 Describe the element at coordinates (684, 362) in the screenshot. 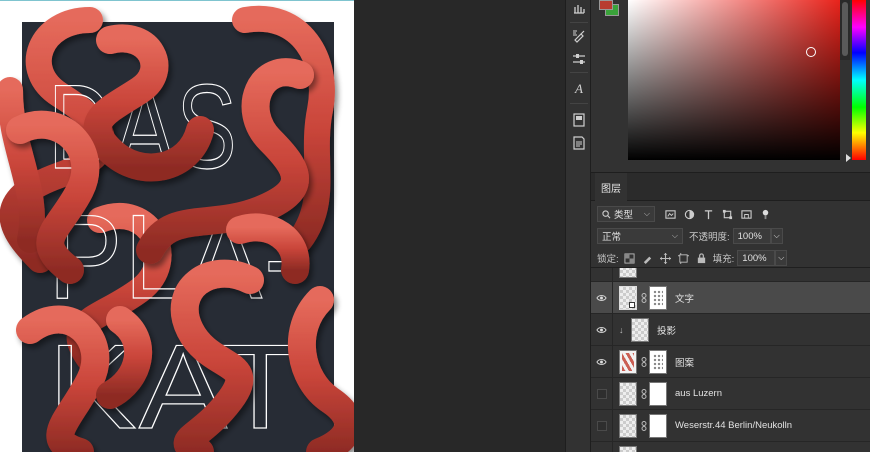

I see `layer-name: 图案` at that location.